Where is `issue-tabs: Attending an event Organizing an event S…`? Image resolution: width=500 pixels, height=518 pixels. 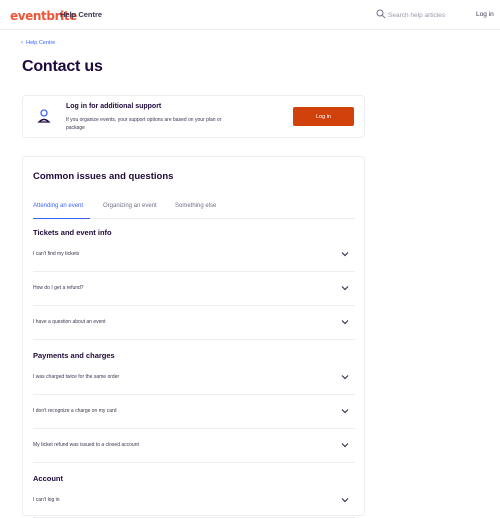
issue-tabs: Attending an event Organizing an event S… is located at coordinates (194, 211).